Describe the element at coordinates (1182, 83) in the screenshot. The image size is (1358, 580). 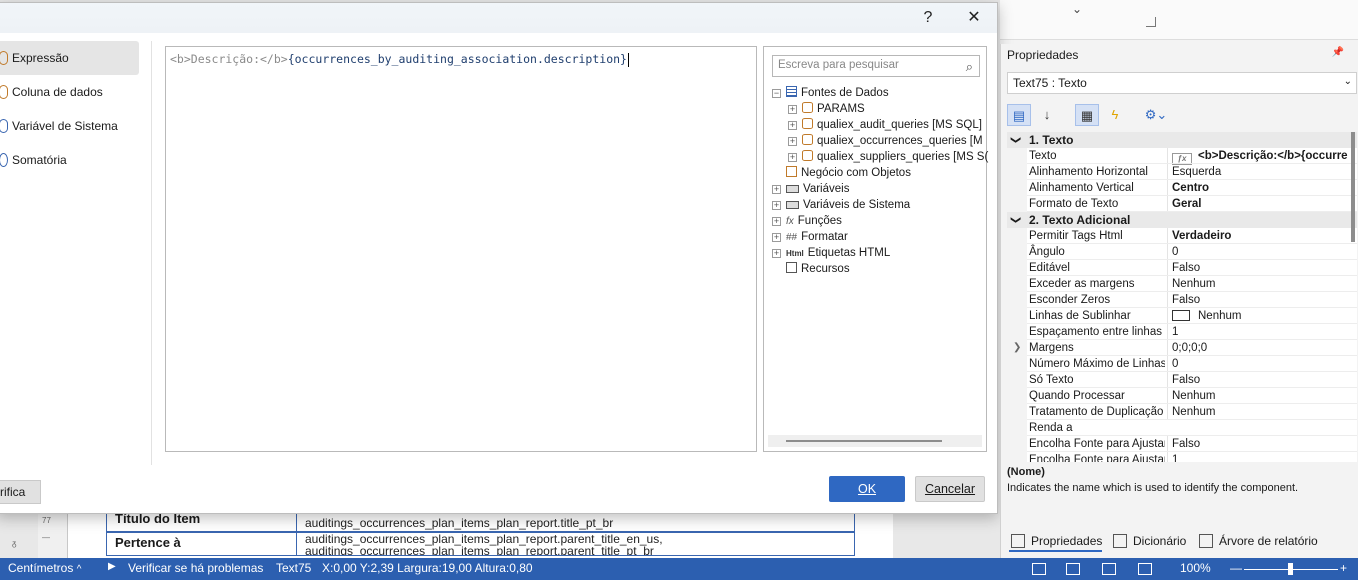
I see `component-select: Text75 : Texto ⌄` at that location.